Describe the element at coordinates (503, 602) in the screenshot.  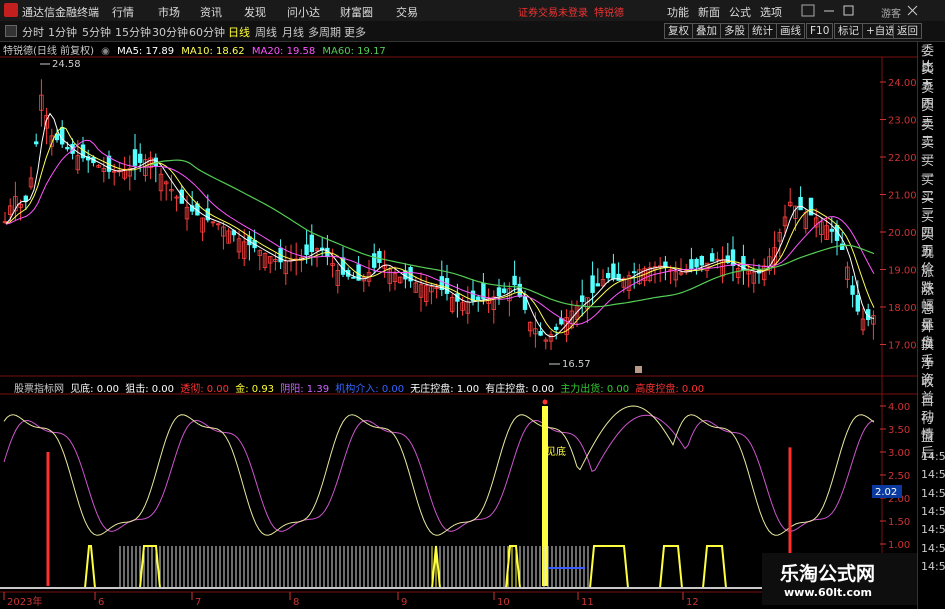
I see `date-tick-label: 10` at that location.